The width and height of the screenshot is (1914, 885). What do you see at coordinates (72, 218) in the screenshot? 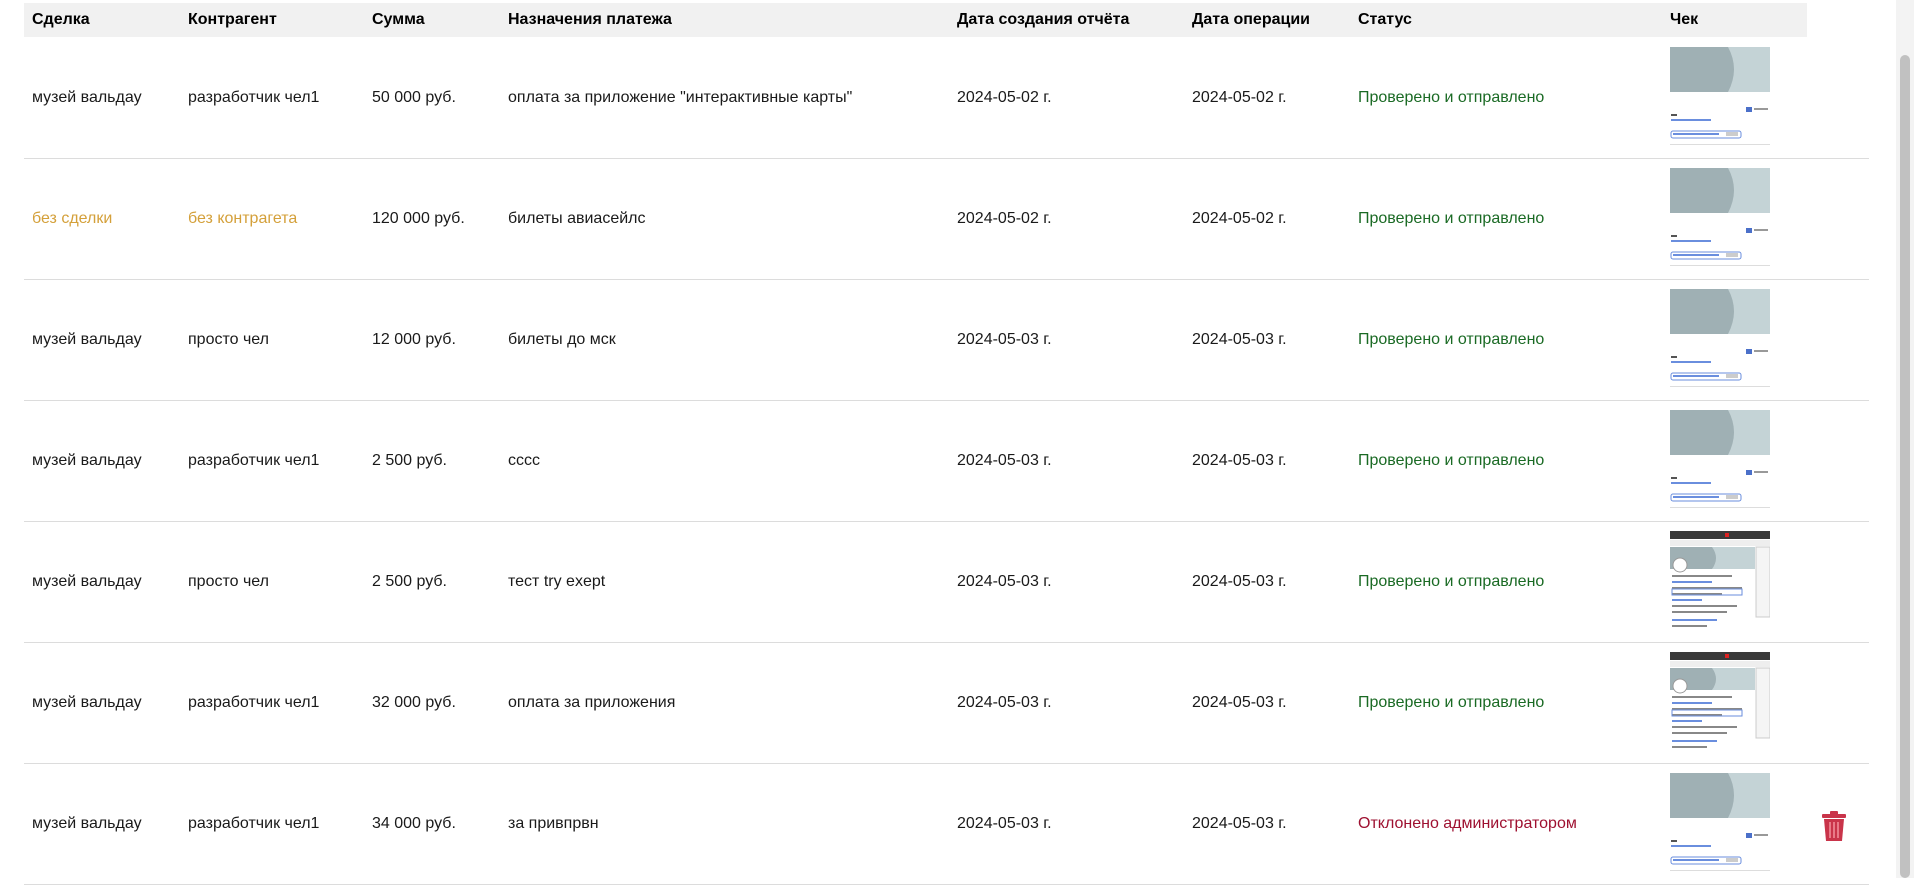
I see `cell-deal: без сделки` at bounding box center [72, 218].